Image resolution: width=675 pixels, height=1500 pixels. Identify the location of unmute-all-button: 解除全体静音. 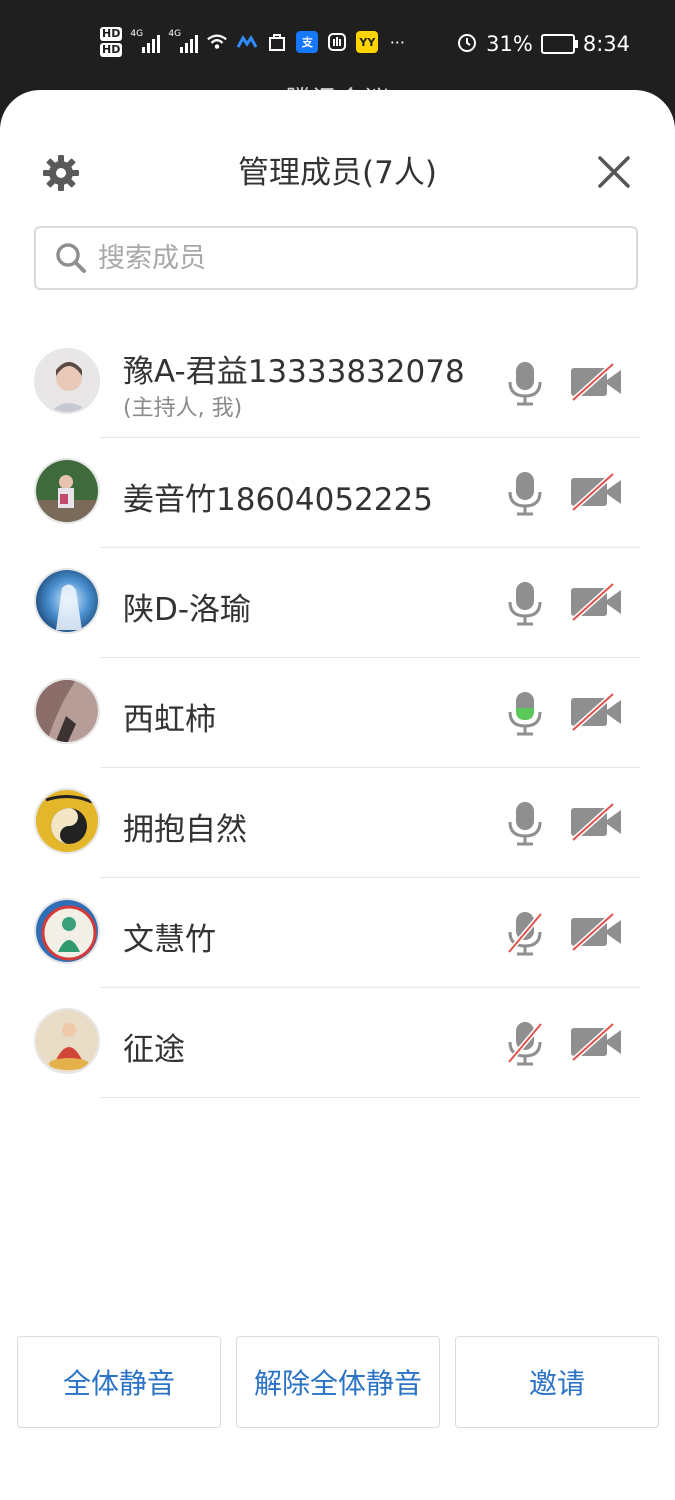
(338, 1382).